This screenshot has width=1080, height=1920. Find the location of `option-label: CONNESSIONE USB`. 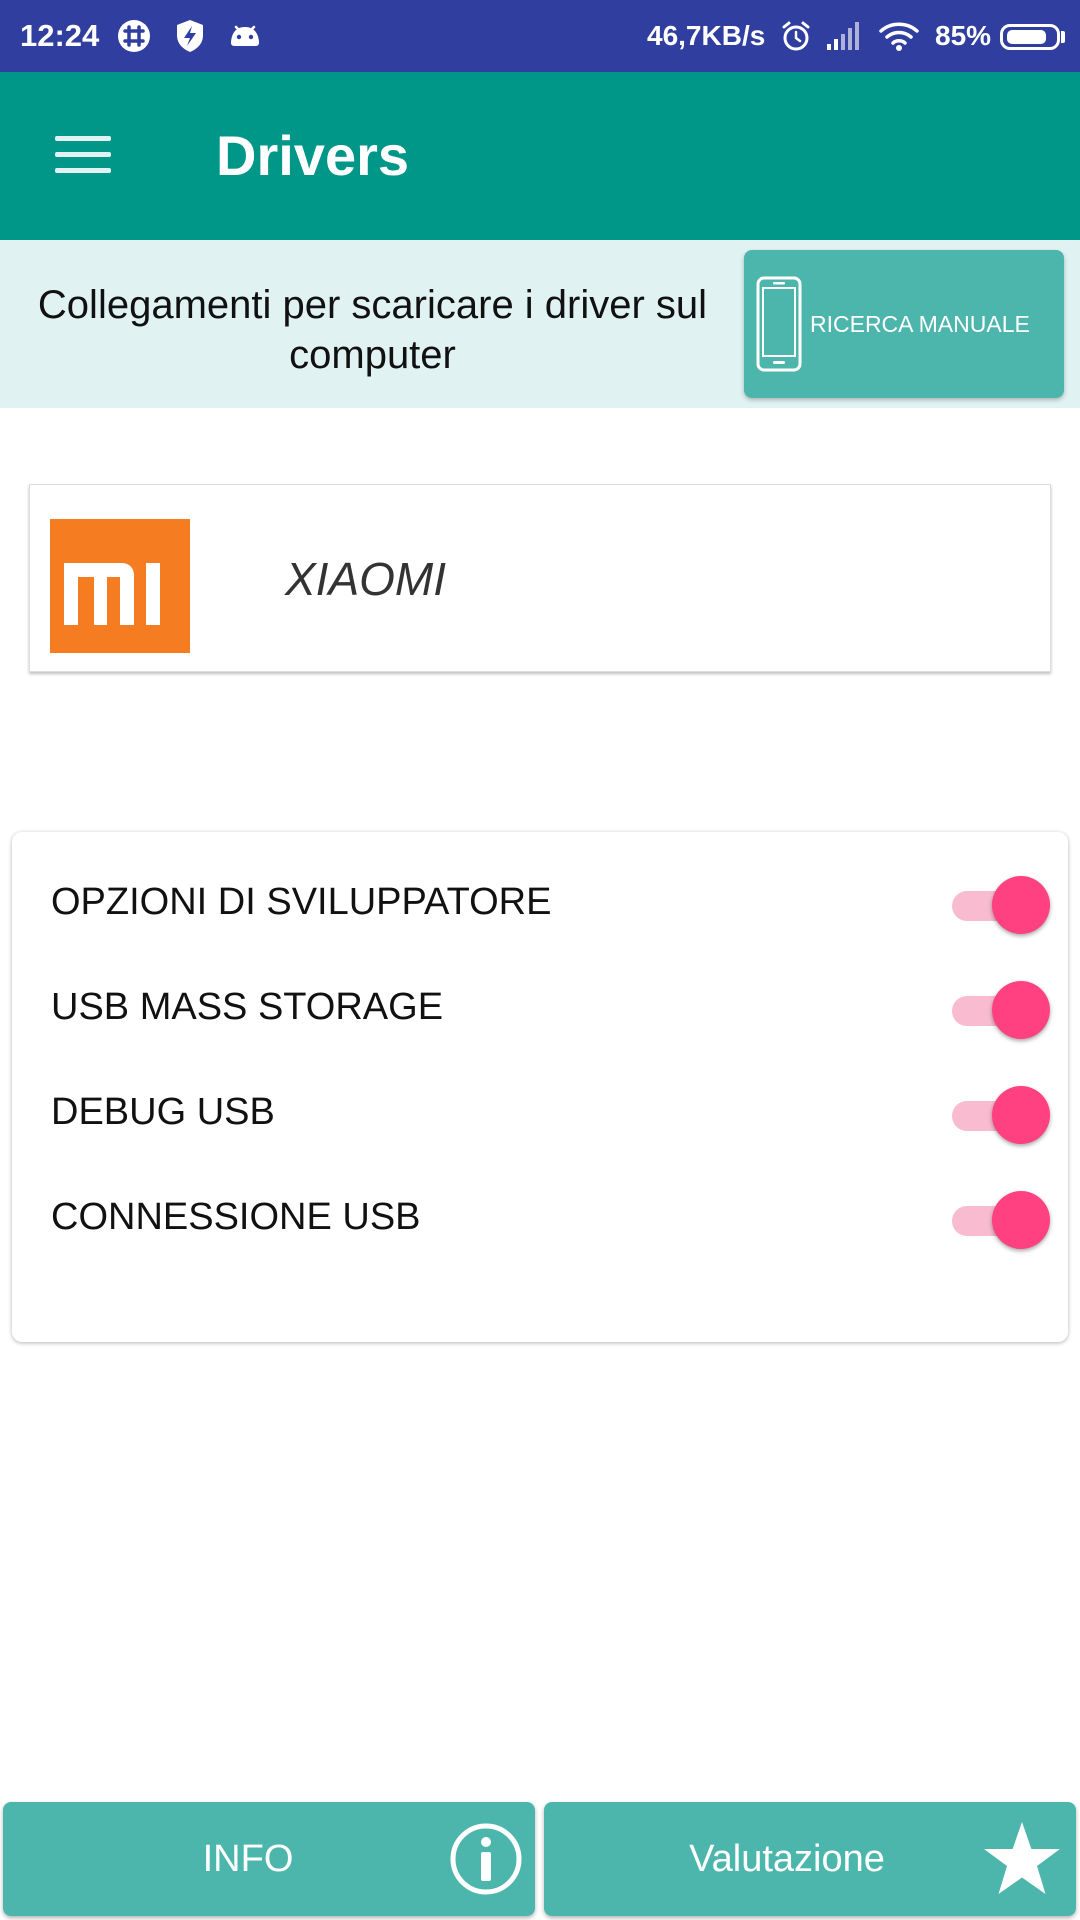

option-label: CONNESSIONE USB is located at coordinates (236, 1217).